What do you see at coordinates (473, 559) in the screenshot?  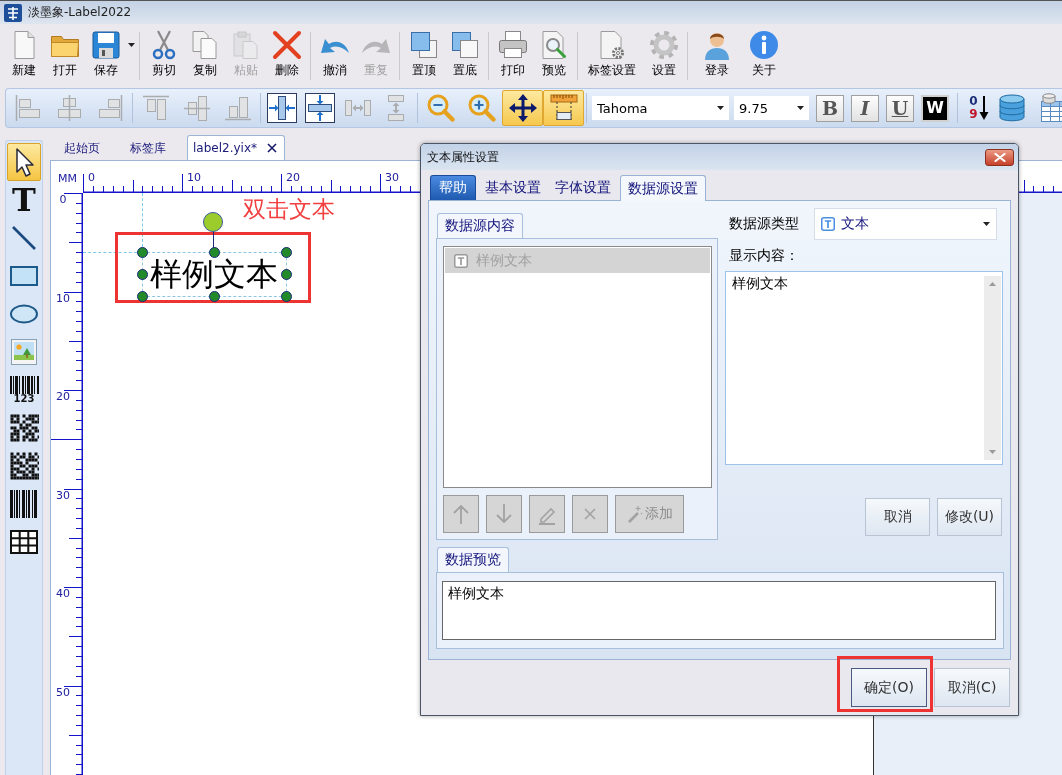 I see `group-title: 数据预览` at bounding box center [473, 559].